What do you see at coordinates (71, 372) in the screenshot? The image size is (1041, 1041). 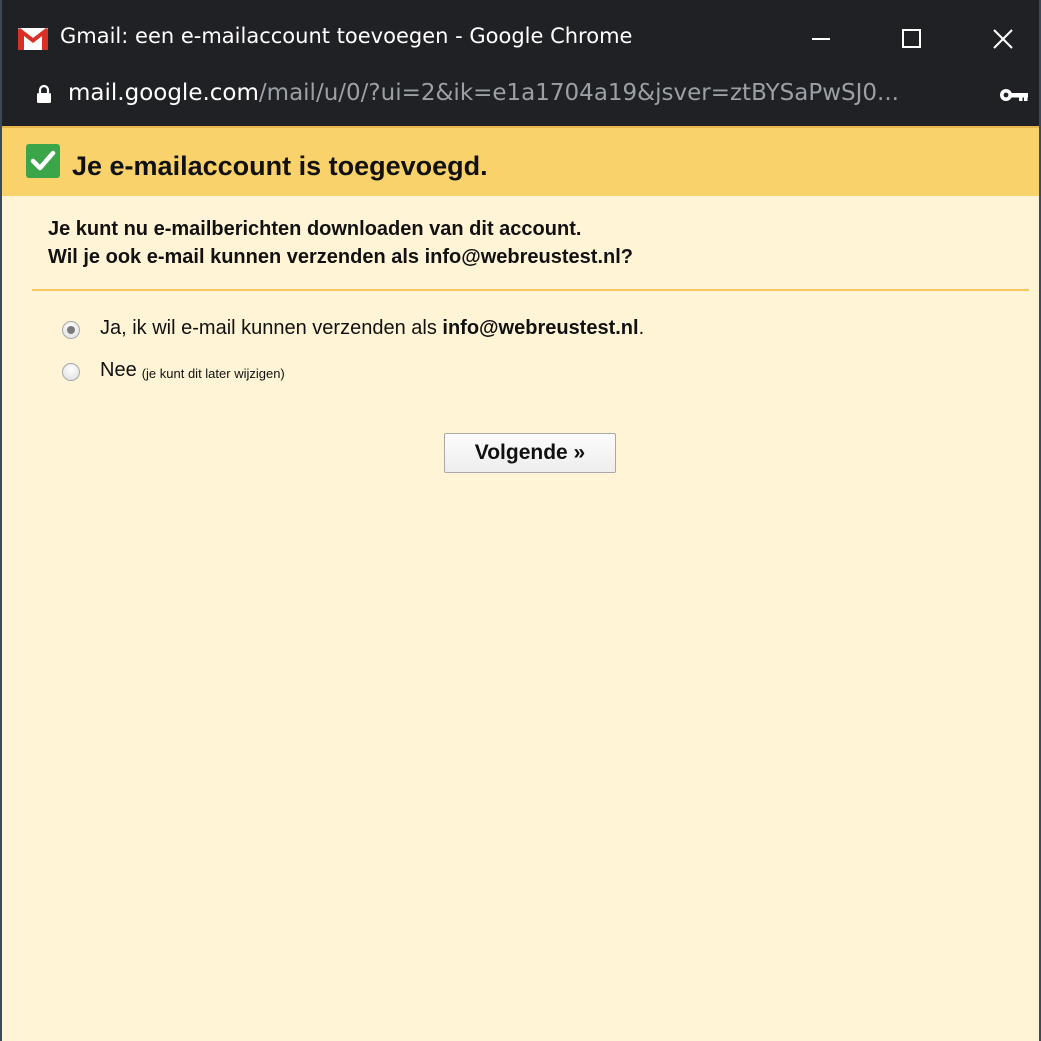 I see `radio-no` at bounding box center [71, 372].